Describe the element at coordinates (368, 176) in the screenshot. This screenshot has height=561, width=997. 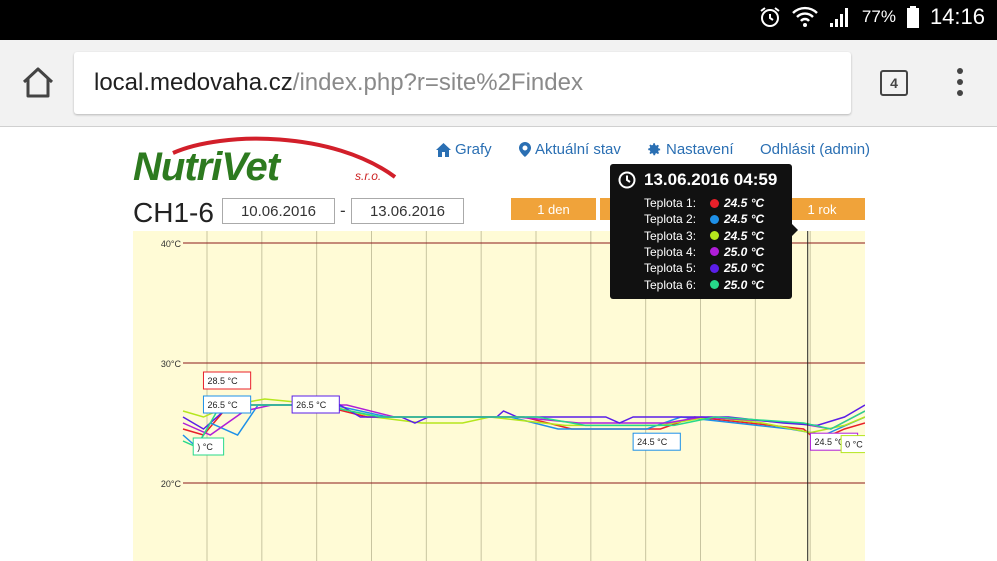
I see `logo-suffix: s.r.o.` at that location.